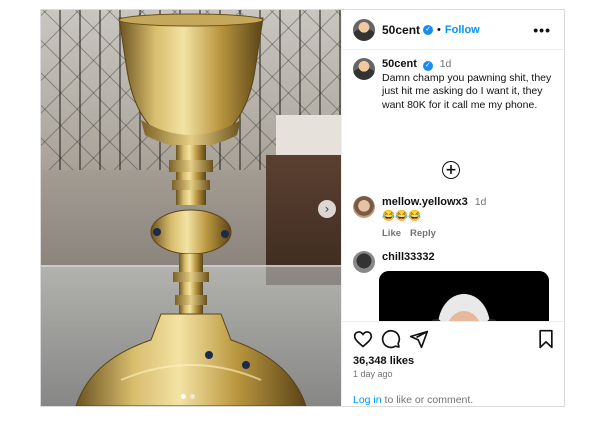 Image resolution: width=600 pixels, height=430 pixels. I want to click on comment-gif-image, so click(464, 296).